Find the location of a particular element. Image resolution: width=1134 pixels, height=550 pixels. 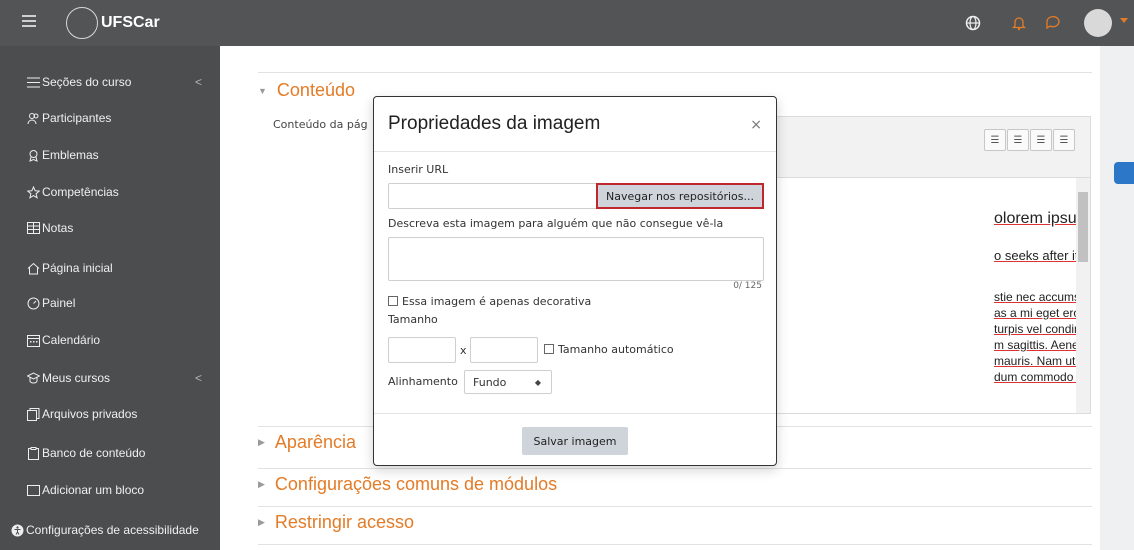

character-counter: 0/ 125 is located at coordinates (747, 286).